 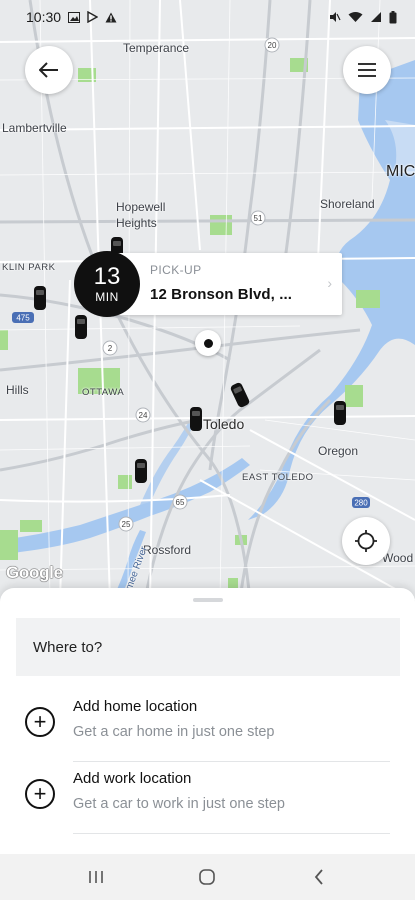 What do you see at coordinates (176, 270) in the screenshot?
I see `pickup-label: PICK-UP` at bounding box center [176, 270].